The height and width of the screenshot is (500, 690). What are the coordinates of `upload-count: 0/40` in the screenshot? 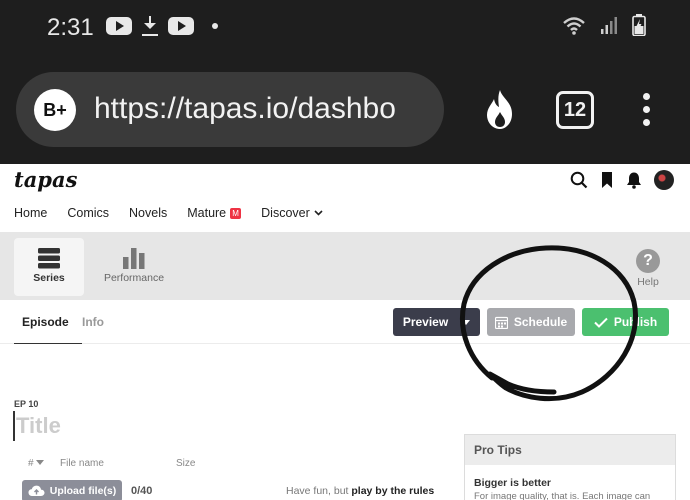 It's located at (142, 491).